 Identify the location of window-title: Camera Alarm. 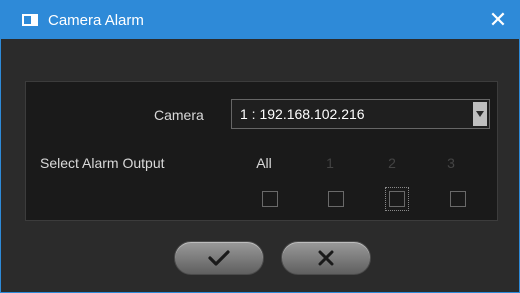
(96, 20).